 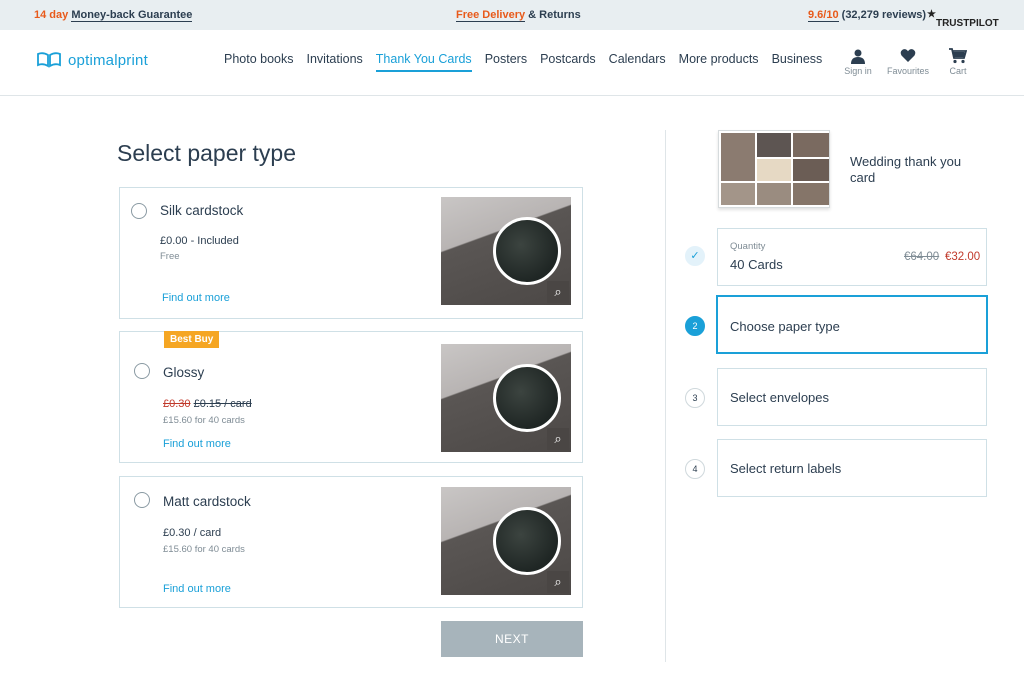 What do you see at coordinates (695, 256) in the screenshot?
I see `check-icon: ✓` at bounding box center [695, 256].